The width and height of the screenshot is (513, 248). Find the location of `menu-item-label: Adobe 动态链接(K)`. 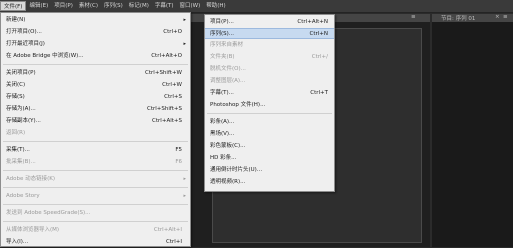

menu-item-label: Adobe 动态链接(K) is located at coordinates (31, 179).